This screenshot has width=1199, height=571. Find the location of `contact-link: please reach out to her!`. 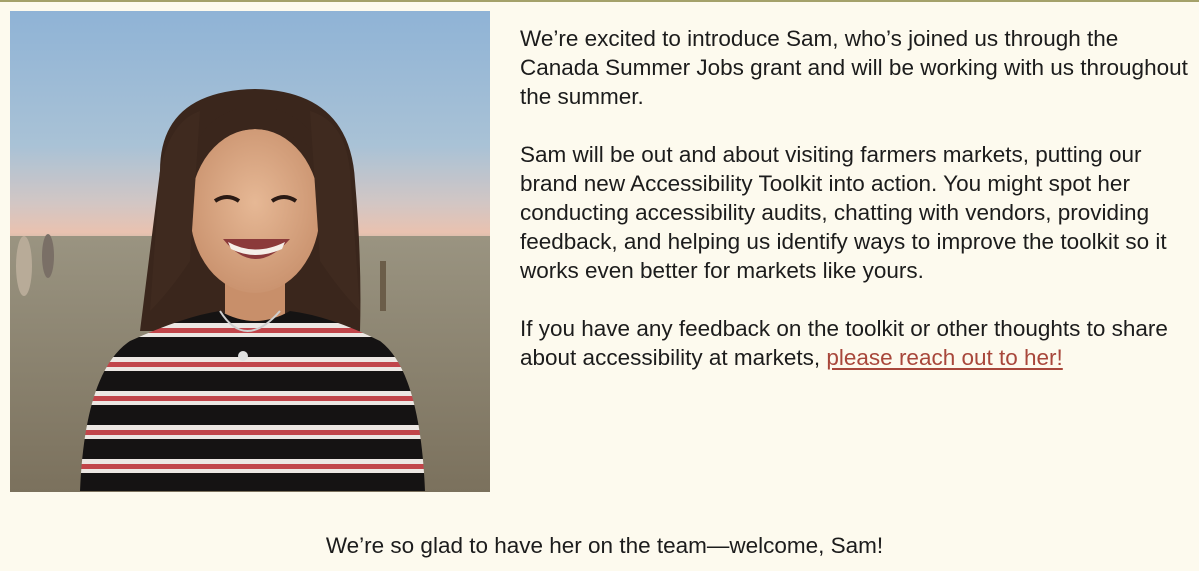

contact-link: please reach out to her! is located at coordinates (944, 357).